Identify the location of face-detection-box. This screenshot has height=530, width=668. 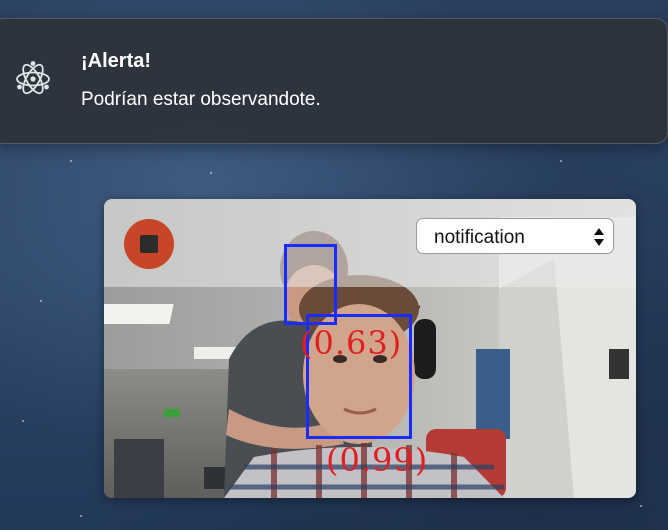
(310, 284).